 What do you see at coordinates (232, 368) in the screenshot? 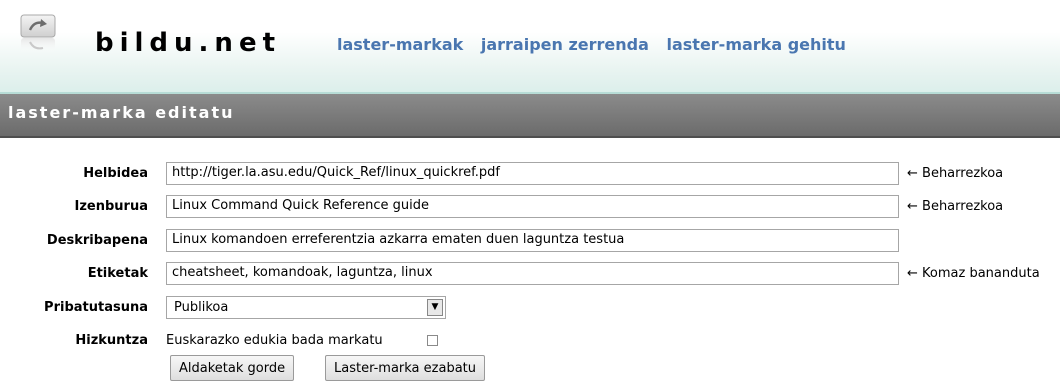
I see `save-changes-button: Aldaketak gorde` at bounding box center [232, 368].